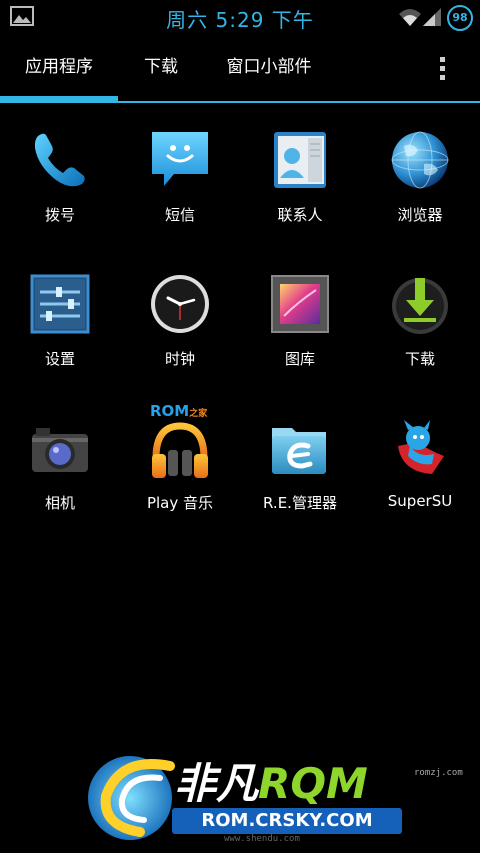 Image resolution: width=480 pixels, height=853 pixels. I want to click on app-label: SuperSU, so click(420, 501).